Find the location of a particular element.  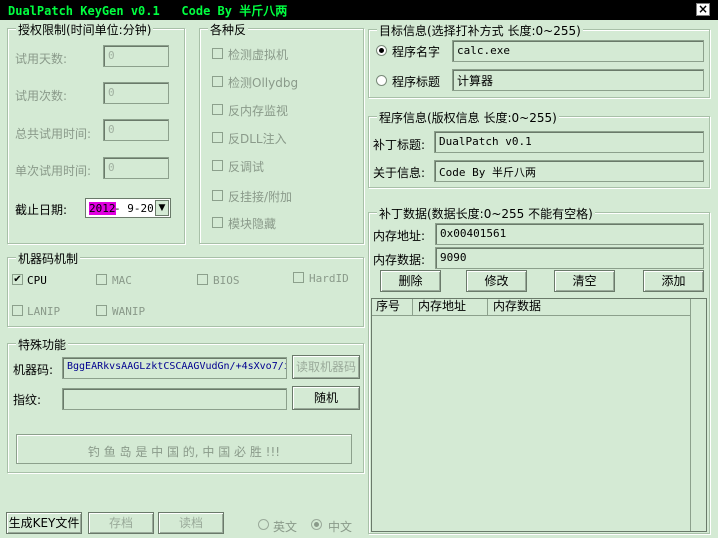

trial-count-label: 试用次数: is located at coordinates (41, 96).